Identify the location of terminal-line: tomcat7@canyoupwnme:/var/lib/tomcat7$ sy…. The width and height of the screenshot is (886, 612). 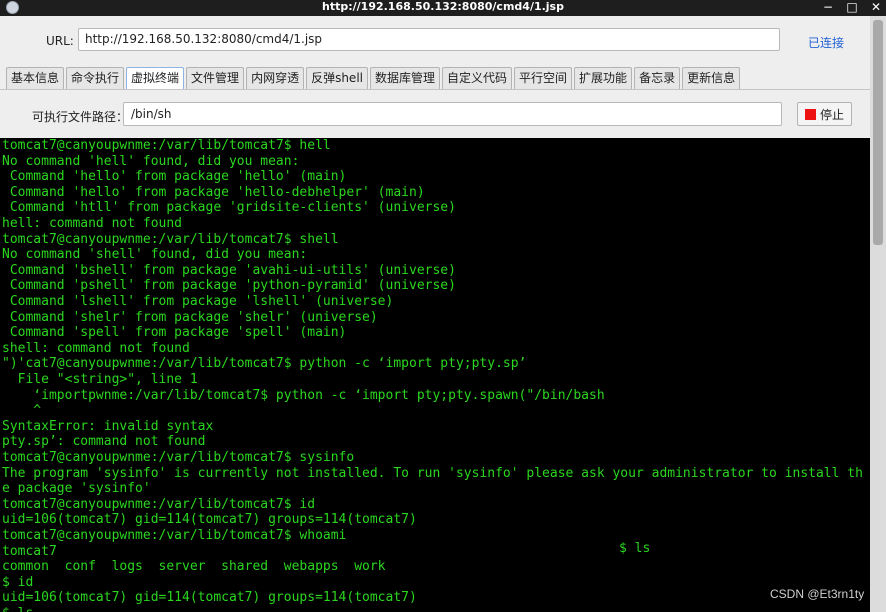
(178, 457).